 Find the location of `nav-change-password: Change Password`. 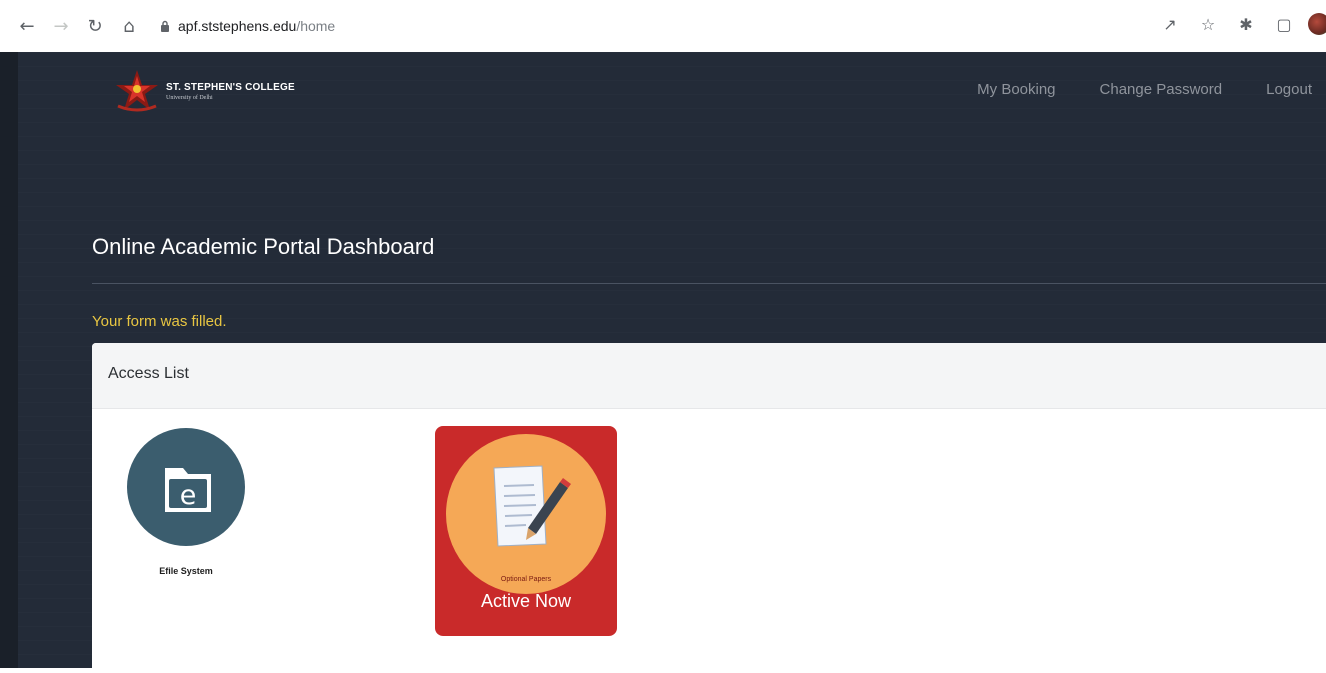

nav-change-password: Change Password is located at coordinates (1161, 89).